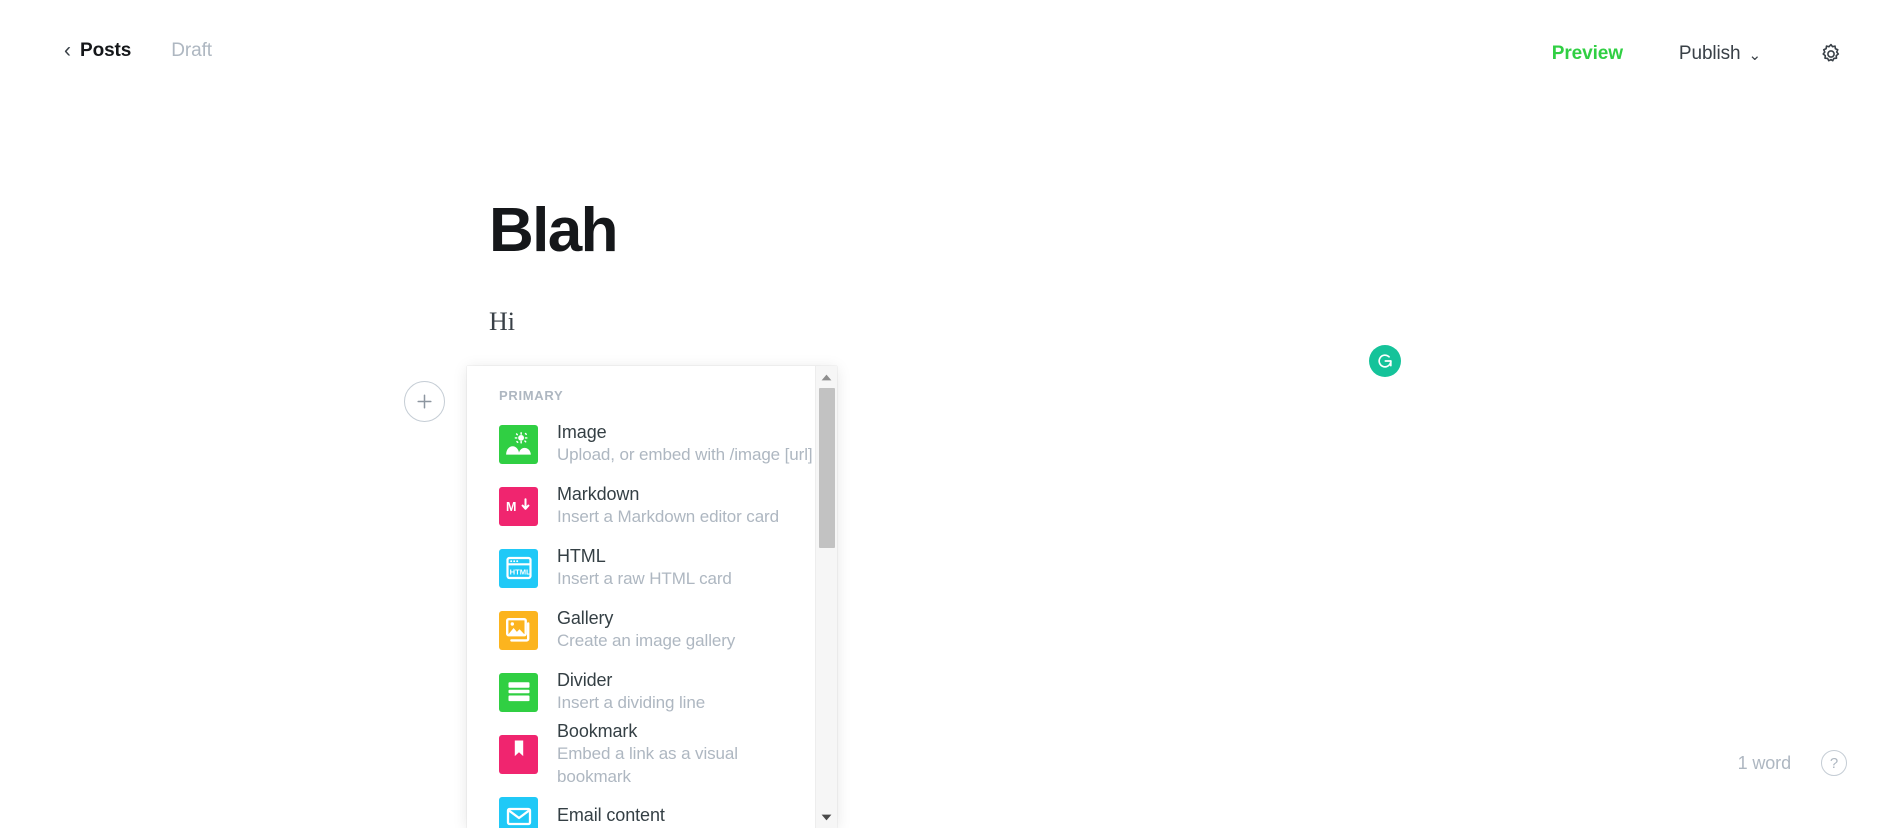  I want to click on bookmark-glyph-icon, so click(518, 748).